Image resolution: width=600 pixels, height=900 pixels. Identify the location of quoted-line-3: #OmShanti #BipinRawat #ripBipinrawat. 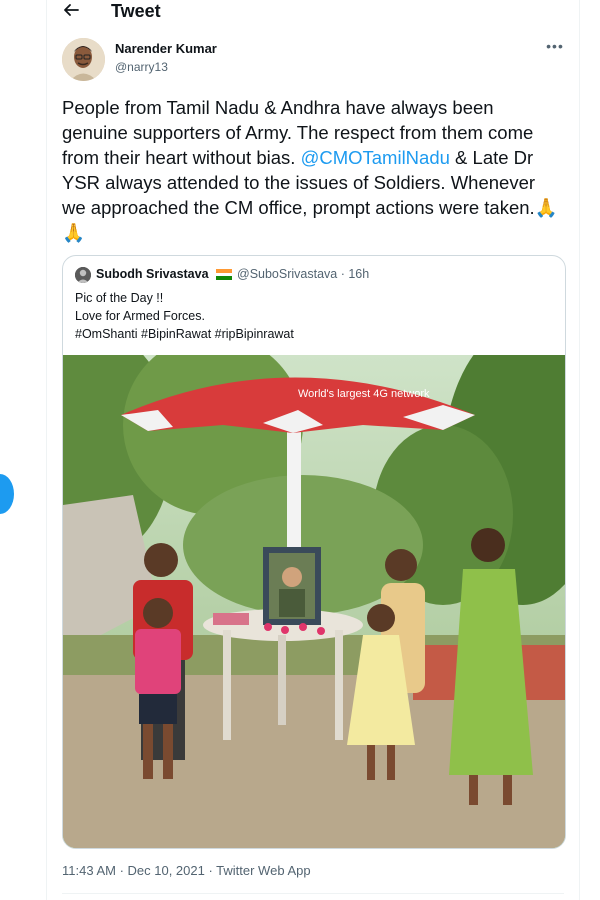
(184, 334).